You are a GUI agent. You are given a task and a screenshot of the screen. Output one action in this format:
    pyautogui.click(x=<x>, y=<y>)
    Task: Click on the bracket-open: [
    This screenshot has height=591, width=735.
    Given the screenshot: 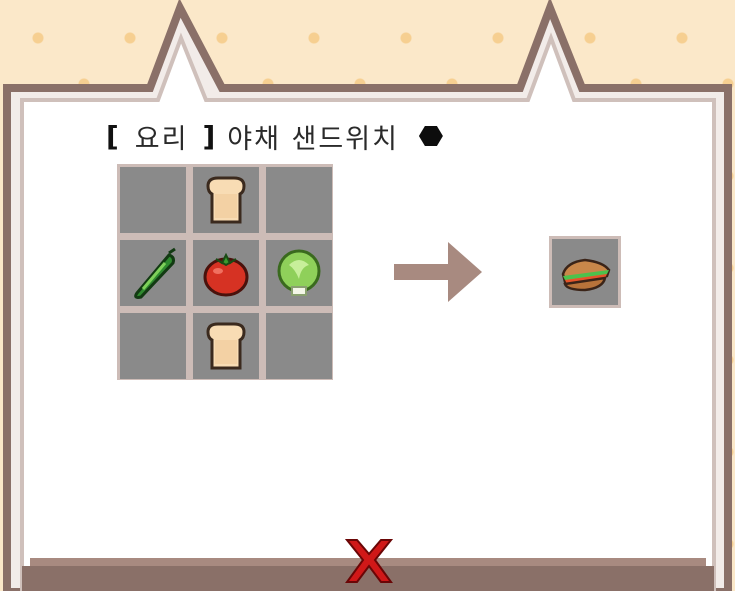 What is the action you would take?
    pyautogui.click(x=113, y=136)
    